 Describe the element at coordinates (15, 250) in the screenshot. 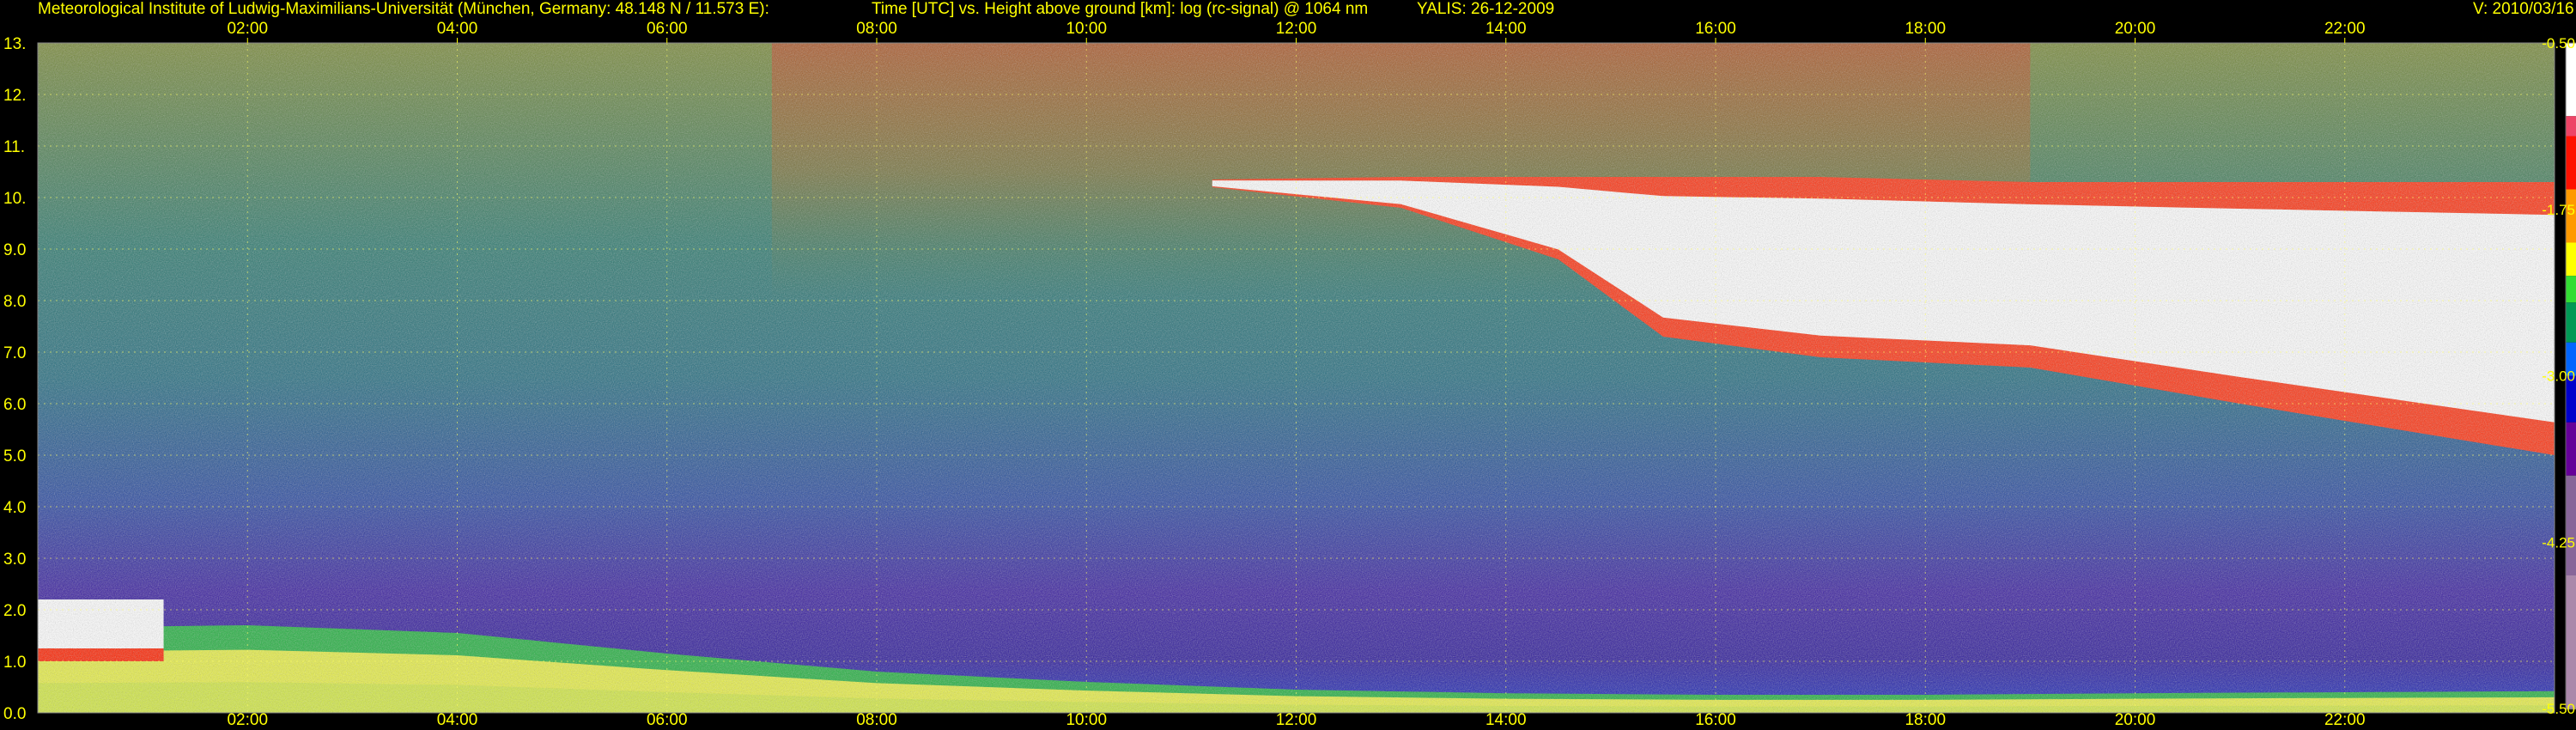

I see `y-tick-label: 9.0` at that location.